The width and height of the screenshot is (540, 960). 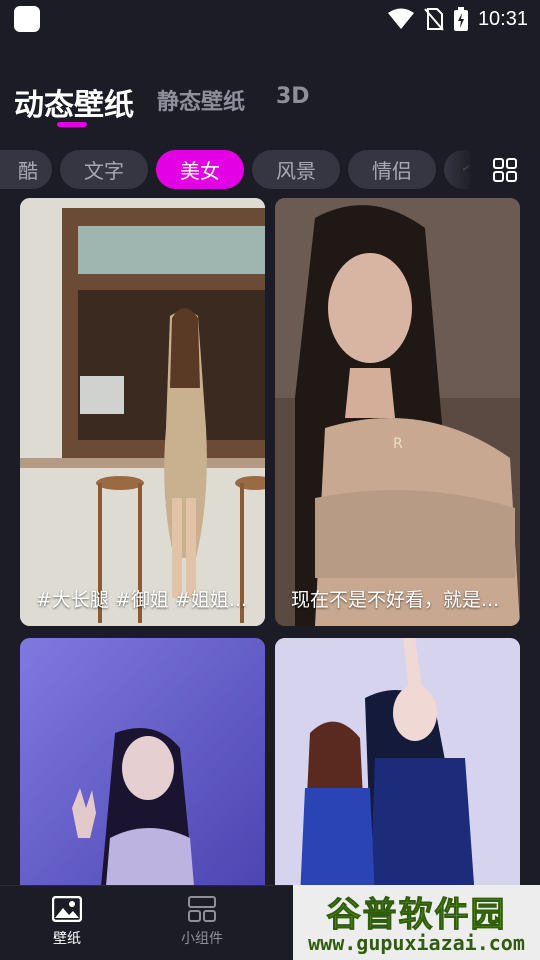 I want to click on tab-dynamic-wallpaper: 动态壁纸, so click(x=74, y=102).